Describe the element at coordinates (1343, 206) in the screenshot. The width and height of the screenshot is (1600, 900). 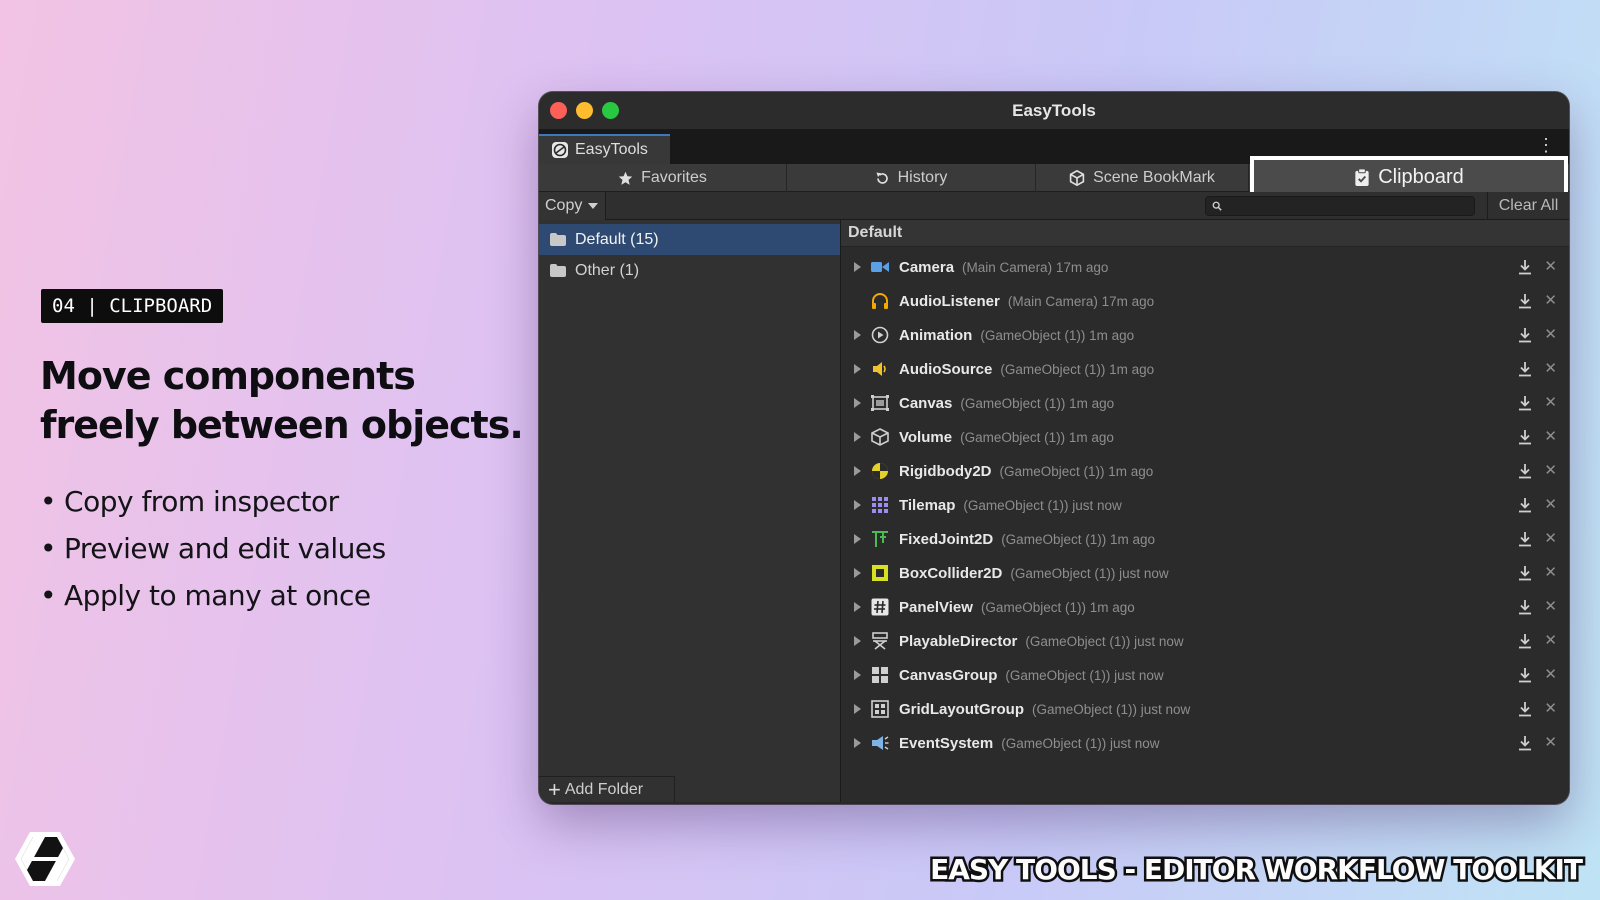
I see `search-input` at that location.